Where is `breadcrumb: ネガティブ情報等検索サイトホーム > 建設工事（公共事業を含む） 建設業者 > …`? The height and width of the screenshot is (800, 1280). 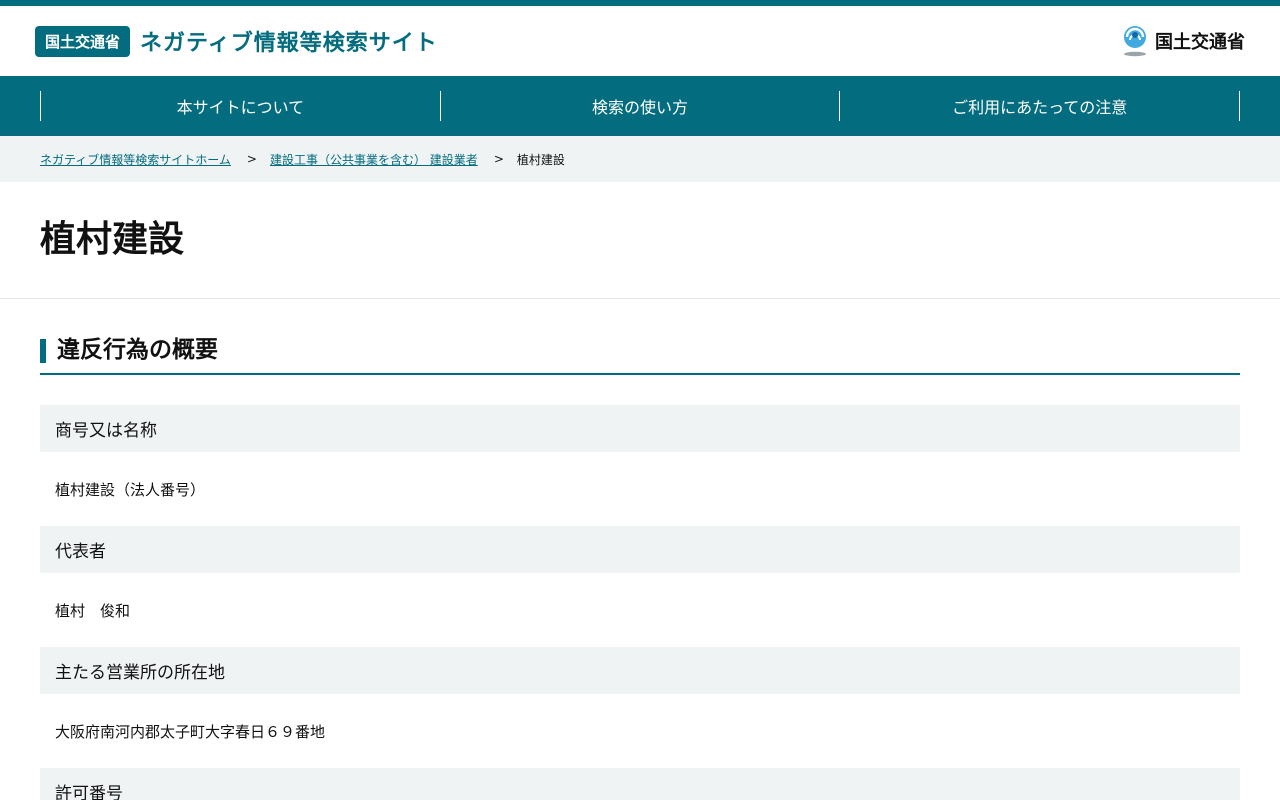 breadcrumb: ネガティブ情報等検索サイトホーム > 建設工事（公共事業を含む） 建設業者 > … is located at coordinates (640, 159).